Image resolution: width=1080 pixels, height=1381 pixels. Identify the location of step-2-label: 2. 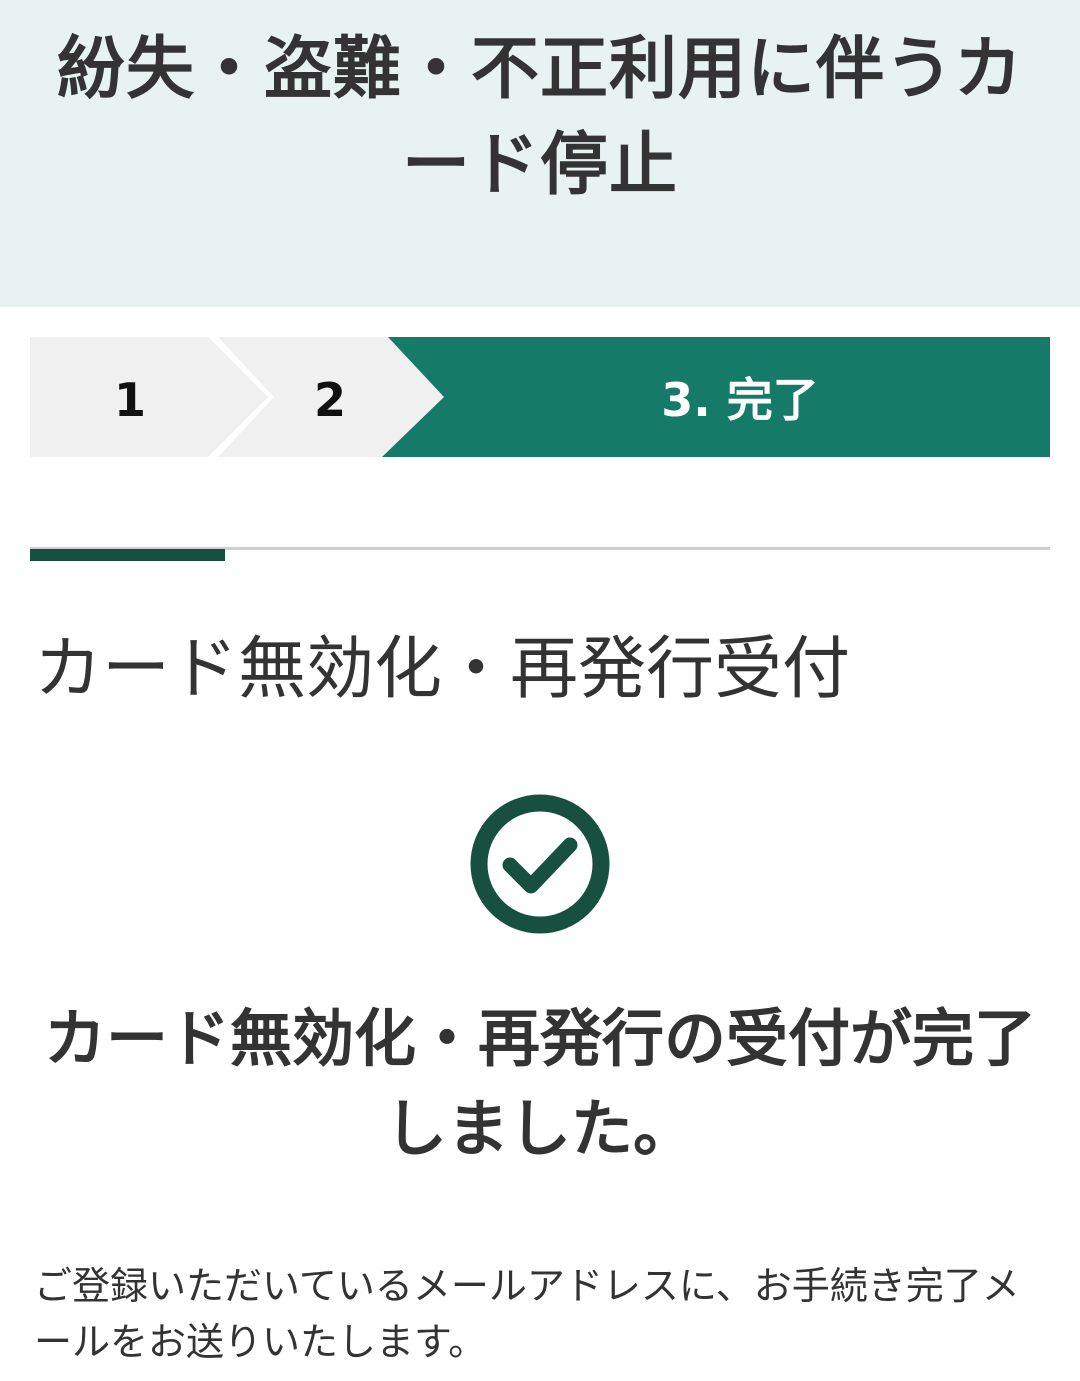
(329, 400).